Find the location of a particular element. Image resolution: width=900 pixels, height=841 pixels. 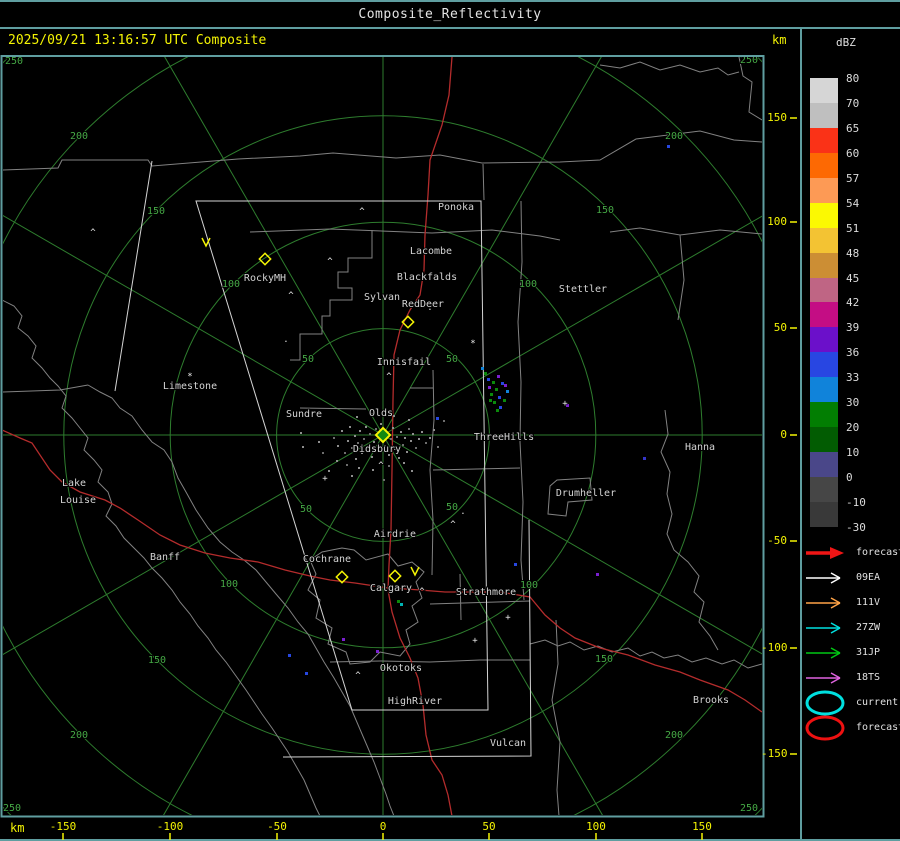

colorbar-value-36: 36 is located at coordinates (853, 353).